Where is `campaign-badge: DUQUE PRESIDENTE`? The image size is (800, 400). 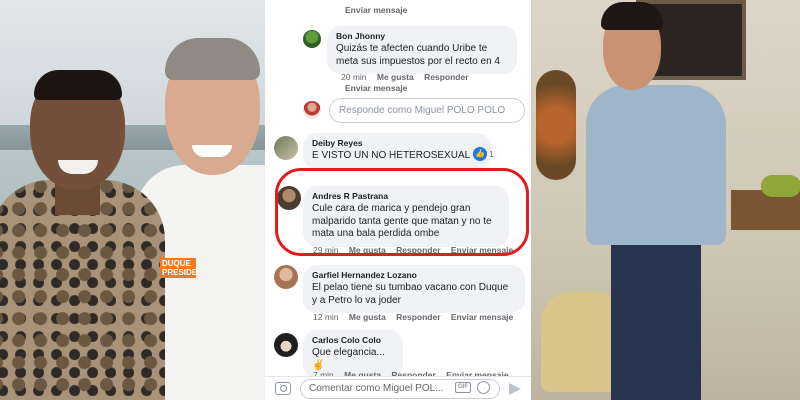
campaign-badge: DUQUE PRESIDENTE is located at coordinates (178, 268).